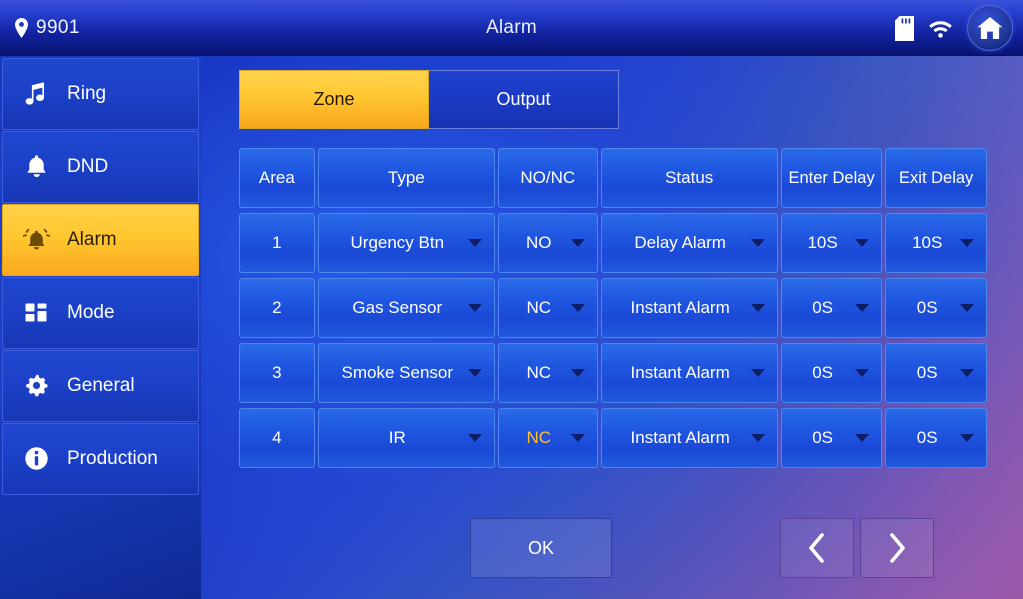  Describe the element at coordinates (397, 242) in the screenshot. I see `type-value: Urgency Btn` at that location.